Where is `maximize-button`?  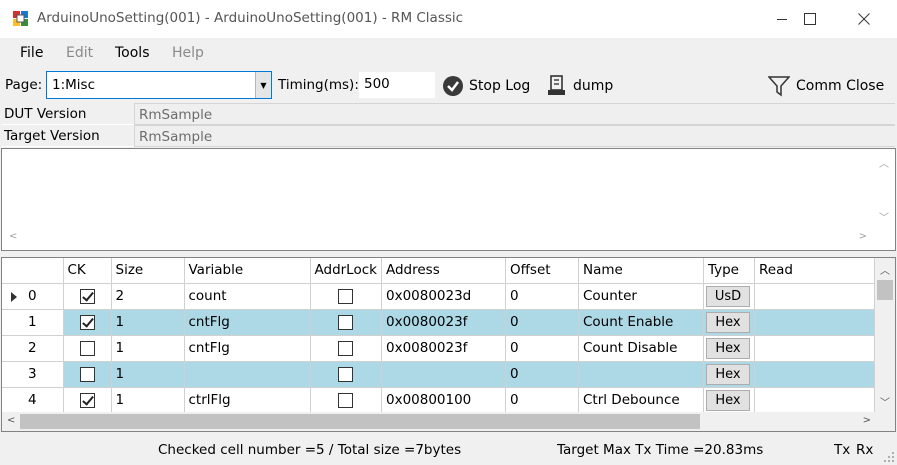
maximize-button is located at coordinates (810, 19).